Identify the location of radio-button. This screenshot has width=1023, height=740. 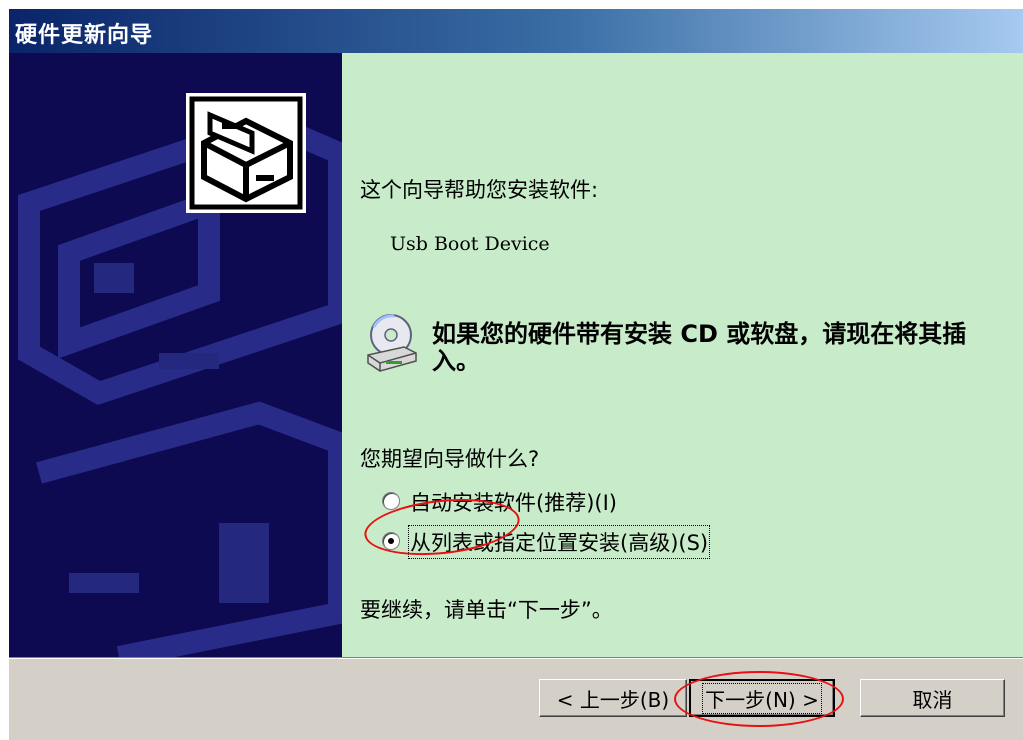
(391, 501).